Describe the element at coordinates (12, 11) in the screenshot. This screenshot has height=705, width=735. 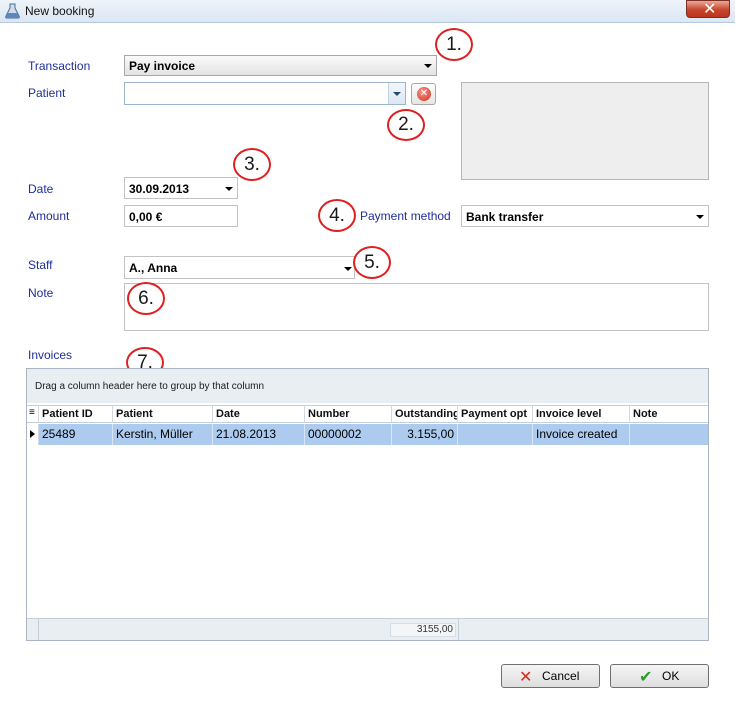
I see `booking-flask-icon` at that location.